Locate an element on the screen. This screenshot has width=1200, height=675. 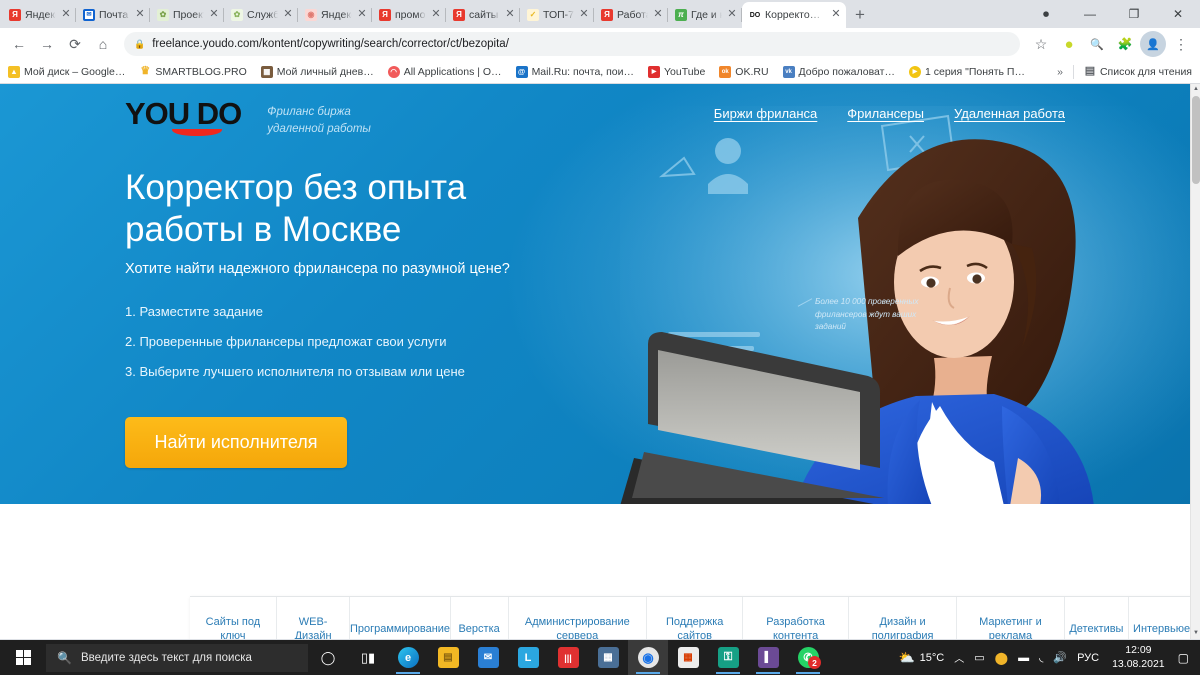
extension-green-icon: ● is located at coordinates (1069, 44).